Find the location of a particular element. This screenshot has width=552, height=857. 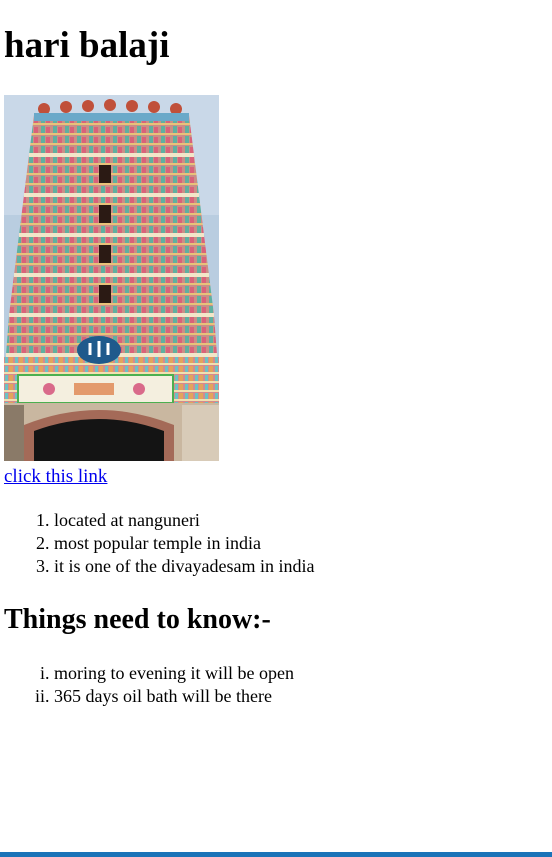

list-item: 365 days oil bath will be there is located at coordinates (174, 696).